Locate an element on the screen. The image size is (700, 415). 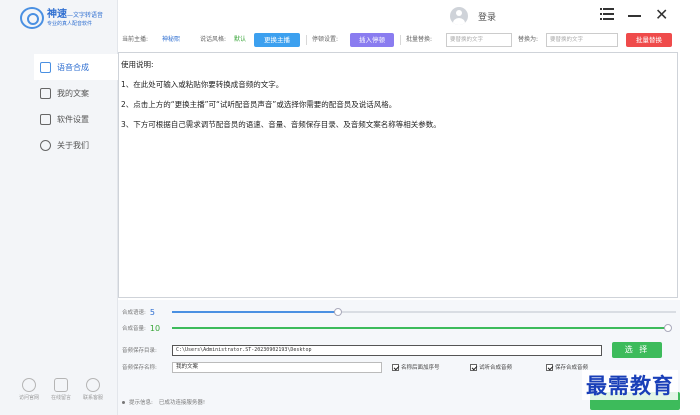
sidebar-item-voice-synthesis: 语音合成 is located at coordinates (76, 67).